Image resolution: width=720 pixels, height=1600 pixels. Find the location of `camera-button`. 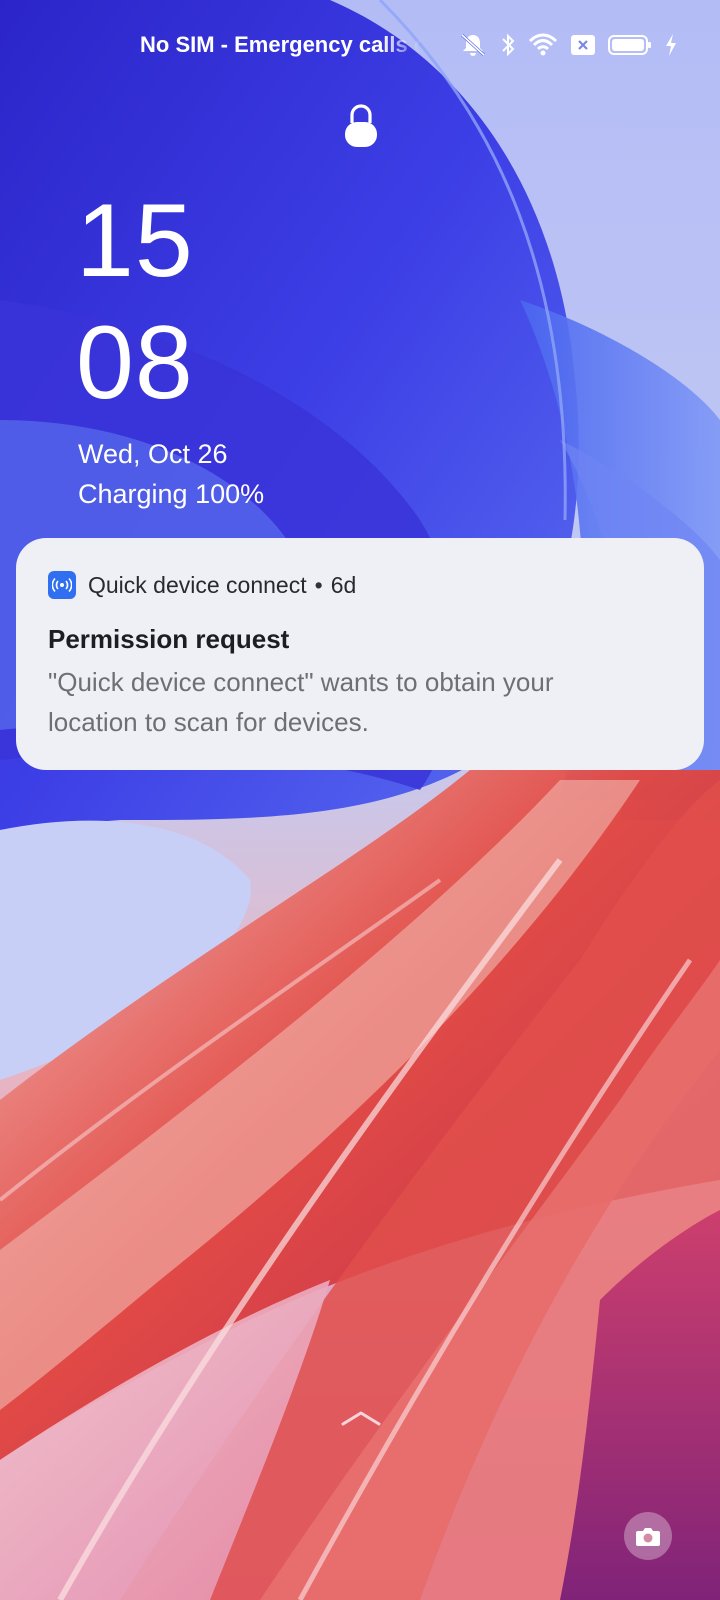

camera-button is located at coordinates (648, 1536).